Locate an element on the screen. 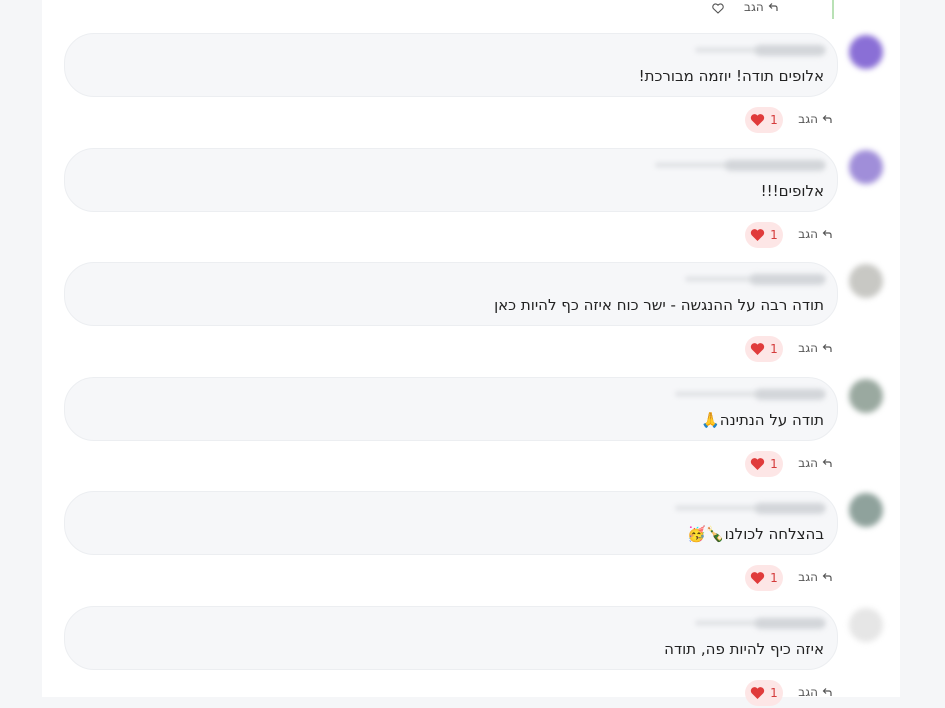 This screenshot has width=945, height=708. comment-item: איזה כיף להיות פה, תודה 1 הגב is located at coordinates (451, 656).